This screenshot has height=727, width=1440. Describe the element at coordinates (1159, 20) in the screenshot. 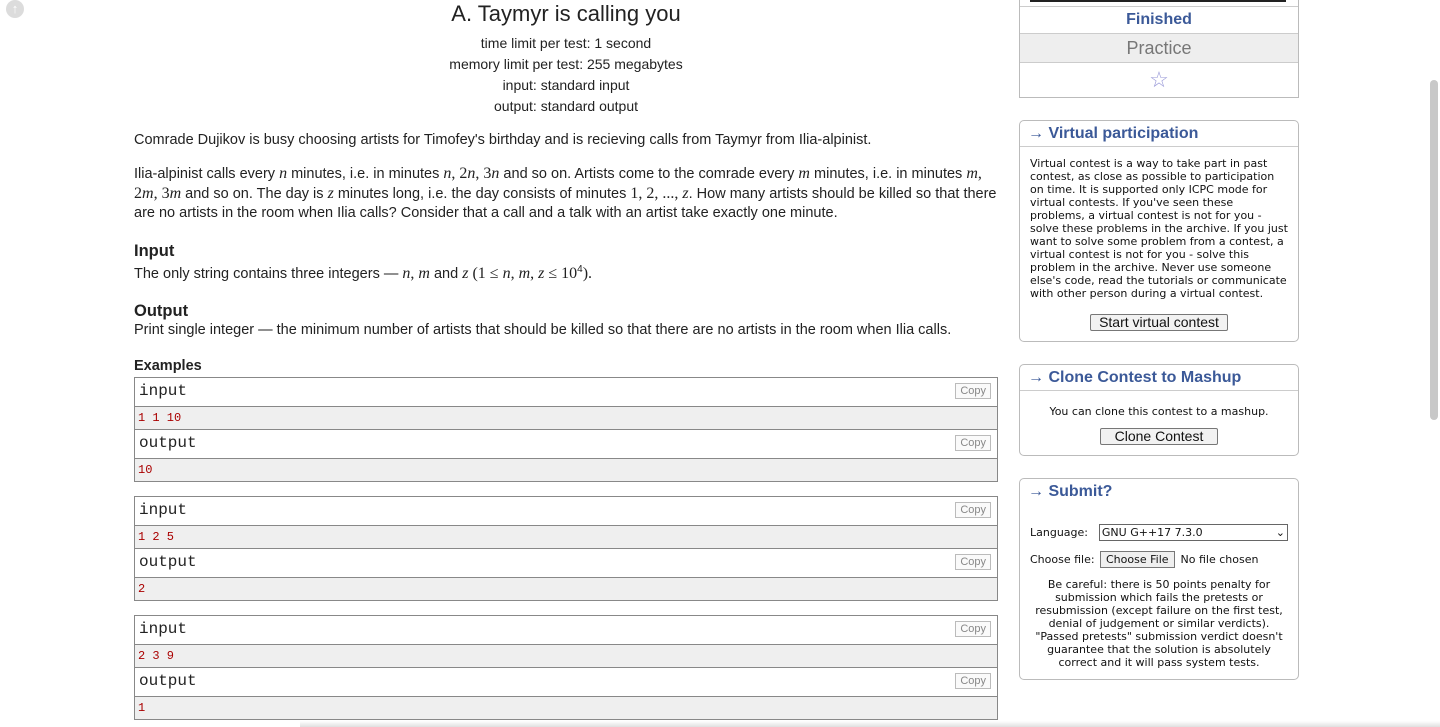

I see `contest-status: Finished` at that location.